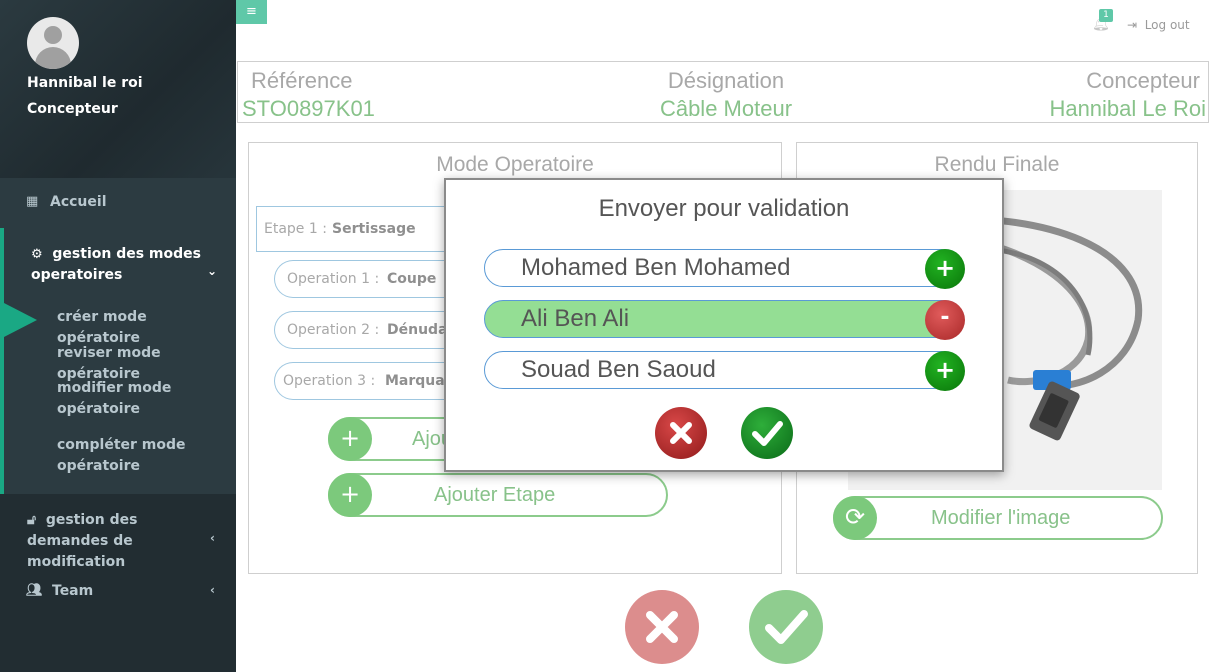 The image size is (1209, 672). What do you see at coordinates (53, 43) in the screenshot?
I see `avatar` at bounding box center [53, 43].